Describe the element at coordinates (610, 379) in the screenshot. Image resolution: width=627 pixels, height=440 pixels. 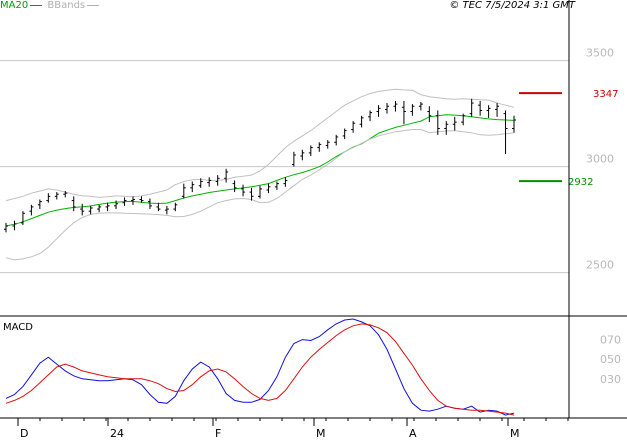
I see `macd-y-tick-label: 030` at that location.